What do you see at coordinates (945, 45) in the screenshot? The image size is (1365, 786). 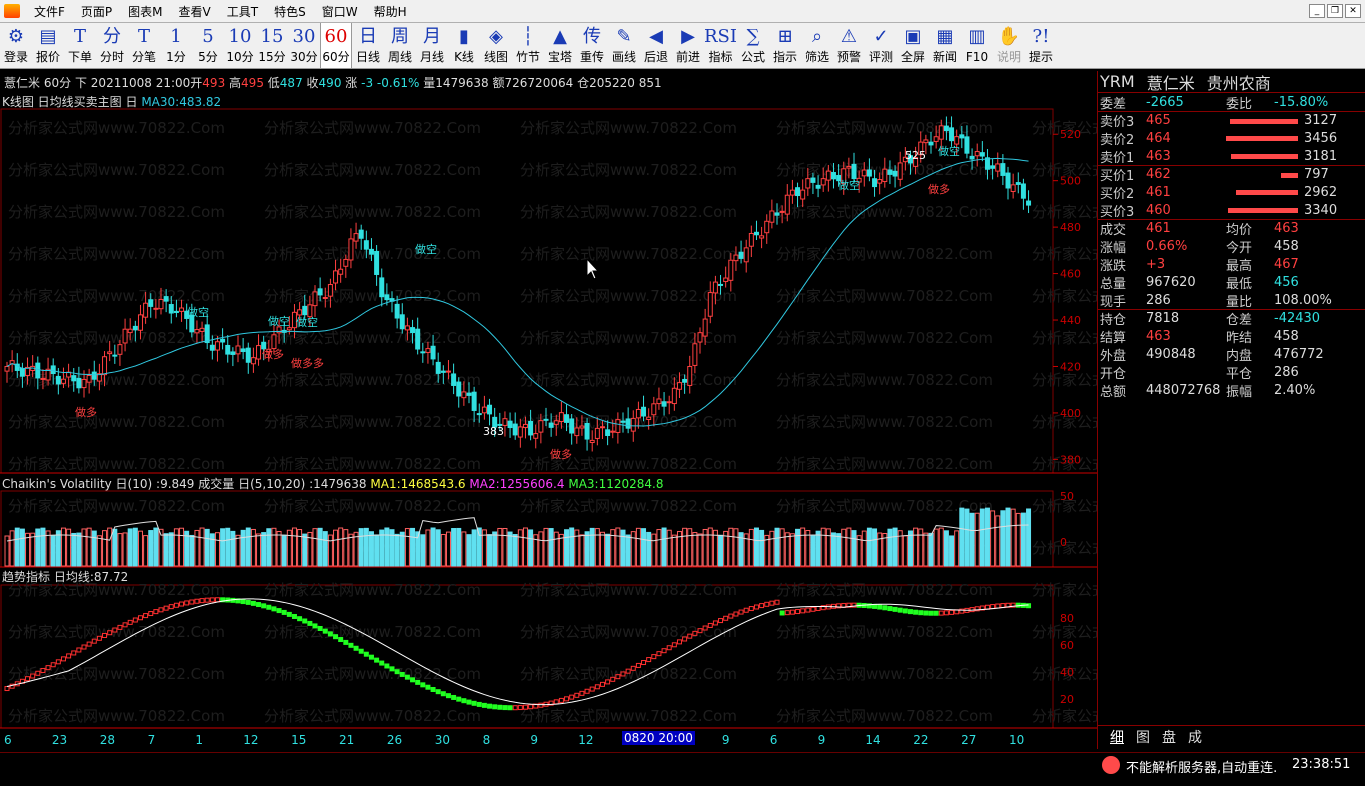 I see `toolbar-button-29: ▦ 新闻` at bounding box center [945, 45].